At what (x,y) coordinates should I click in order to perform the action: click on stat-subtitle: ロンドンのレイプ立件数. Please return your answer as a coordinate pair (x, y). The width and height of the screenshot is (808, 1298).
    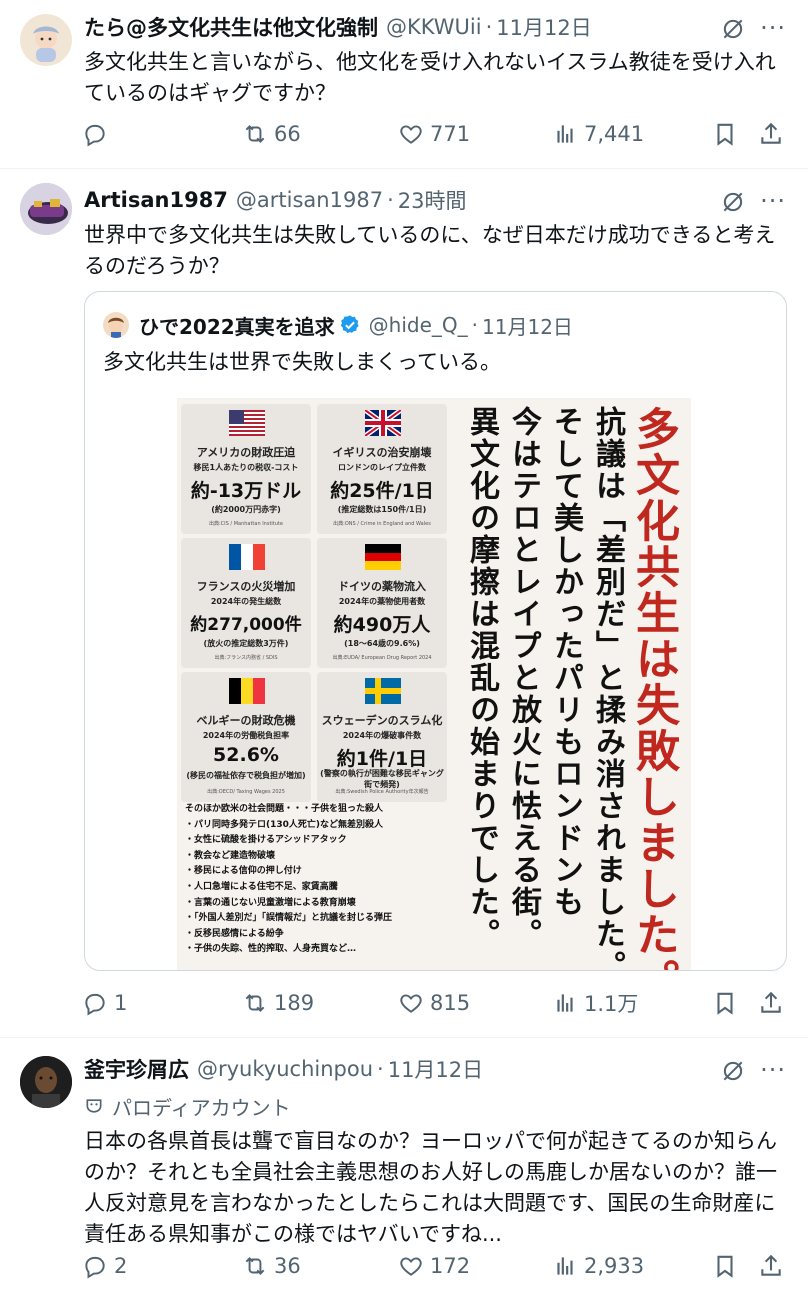
    Looking at the image, I should click on (382, 467).